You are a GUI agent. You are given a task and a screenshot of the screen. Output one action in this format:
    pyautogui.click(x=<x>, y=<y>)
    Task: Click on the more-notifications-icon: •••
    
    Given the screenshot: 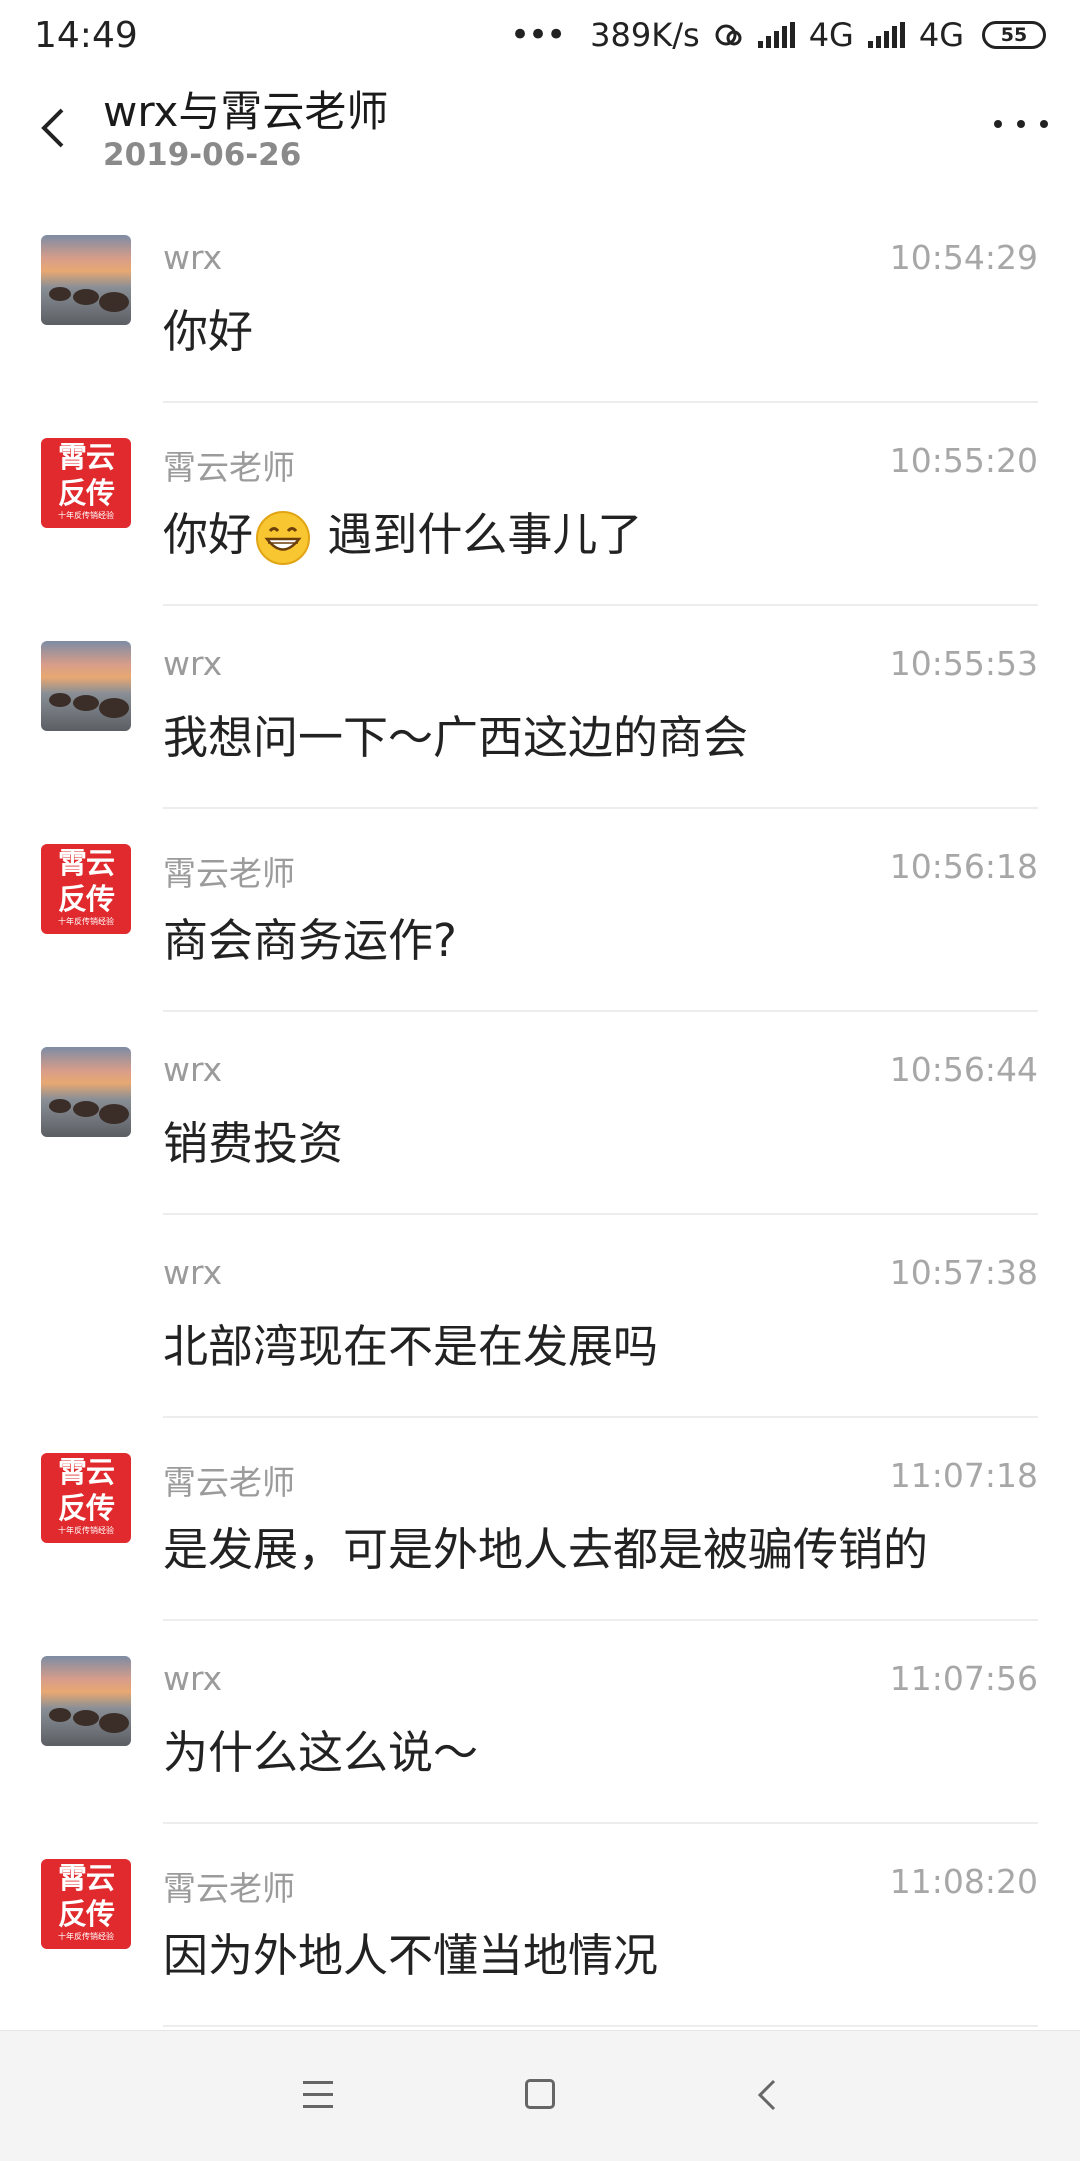 What is the action you would take?
    pyautogui.click(x=538, y=35)
    